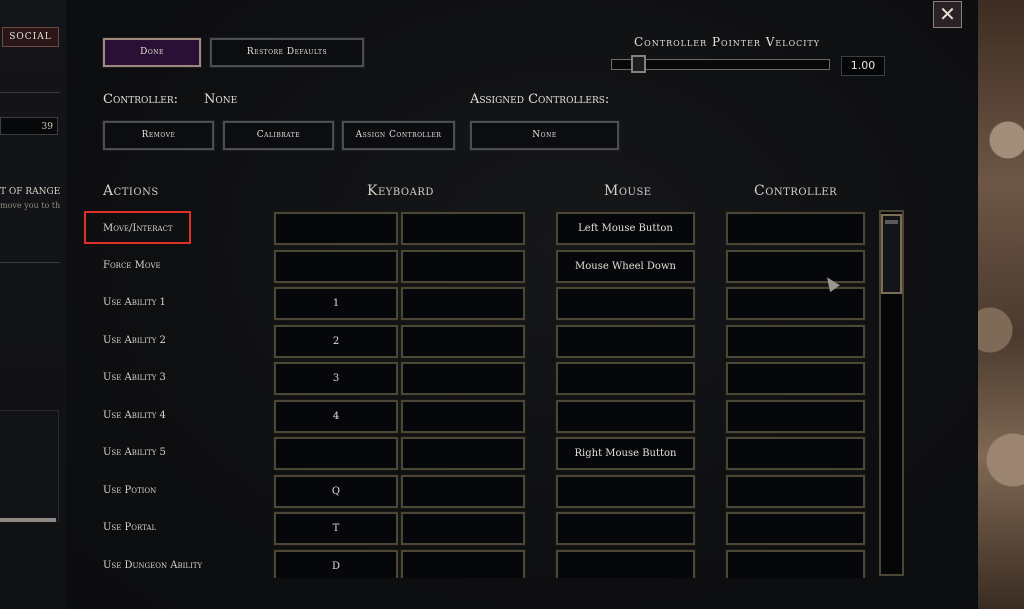  I want to click on velocity-value: 1.00, so click(863, 66).